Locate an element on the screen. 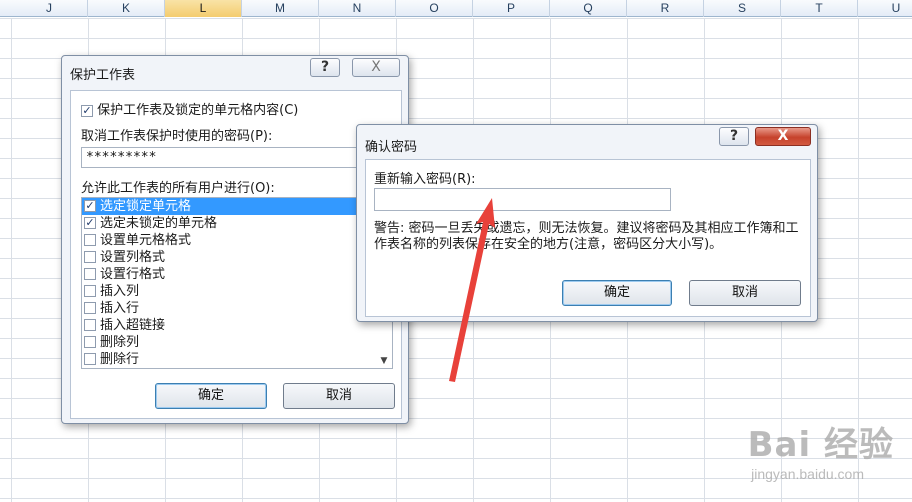  list-item: ✓ 选定未锁定的单元格 is located at coordinates (237, 223).